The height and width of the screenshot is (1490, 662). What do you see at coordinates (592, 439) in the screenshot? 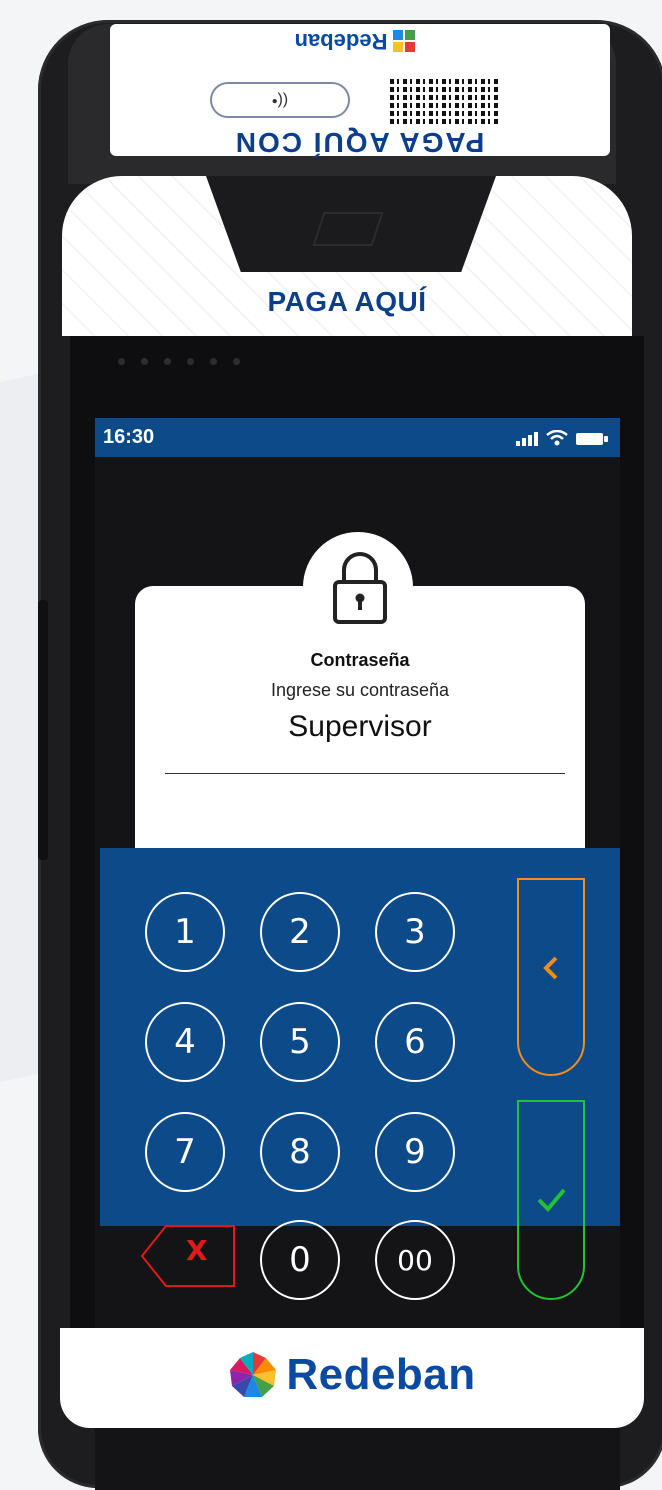
I see `battery-icon` at bounding box center [592, 439].